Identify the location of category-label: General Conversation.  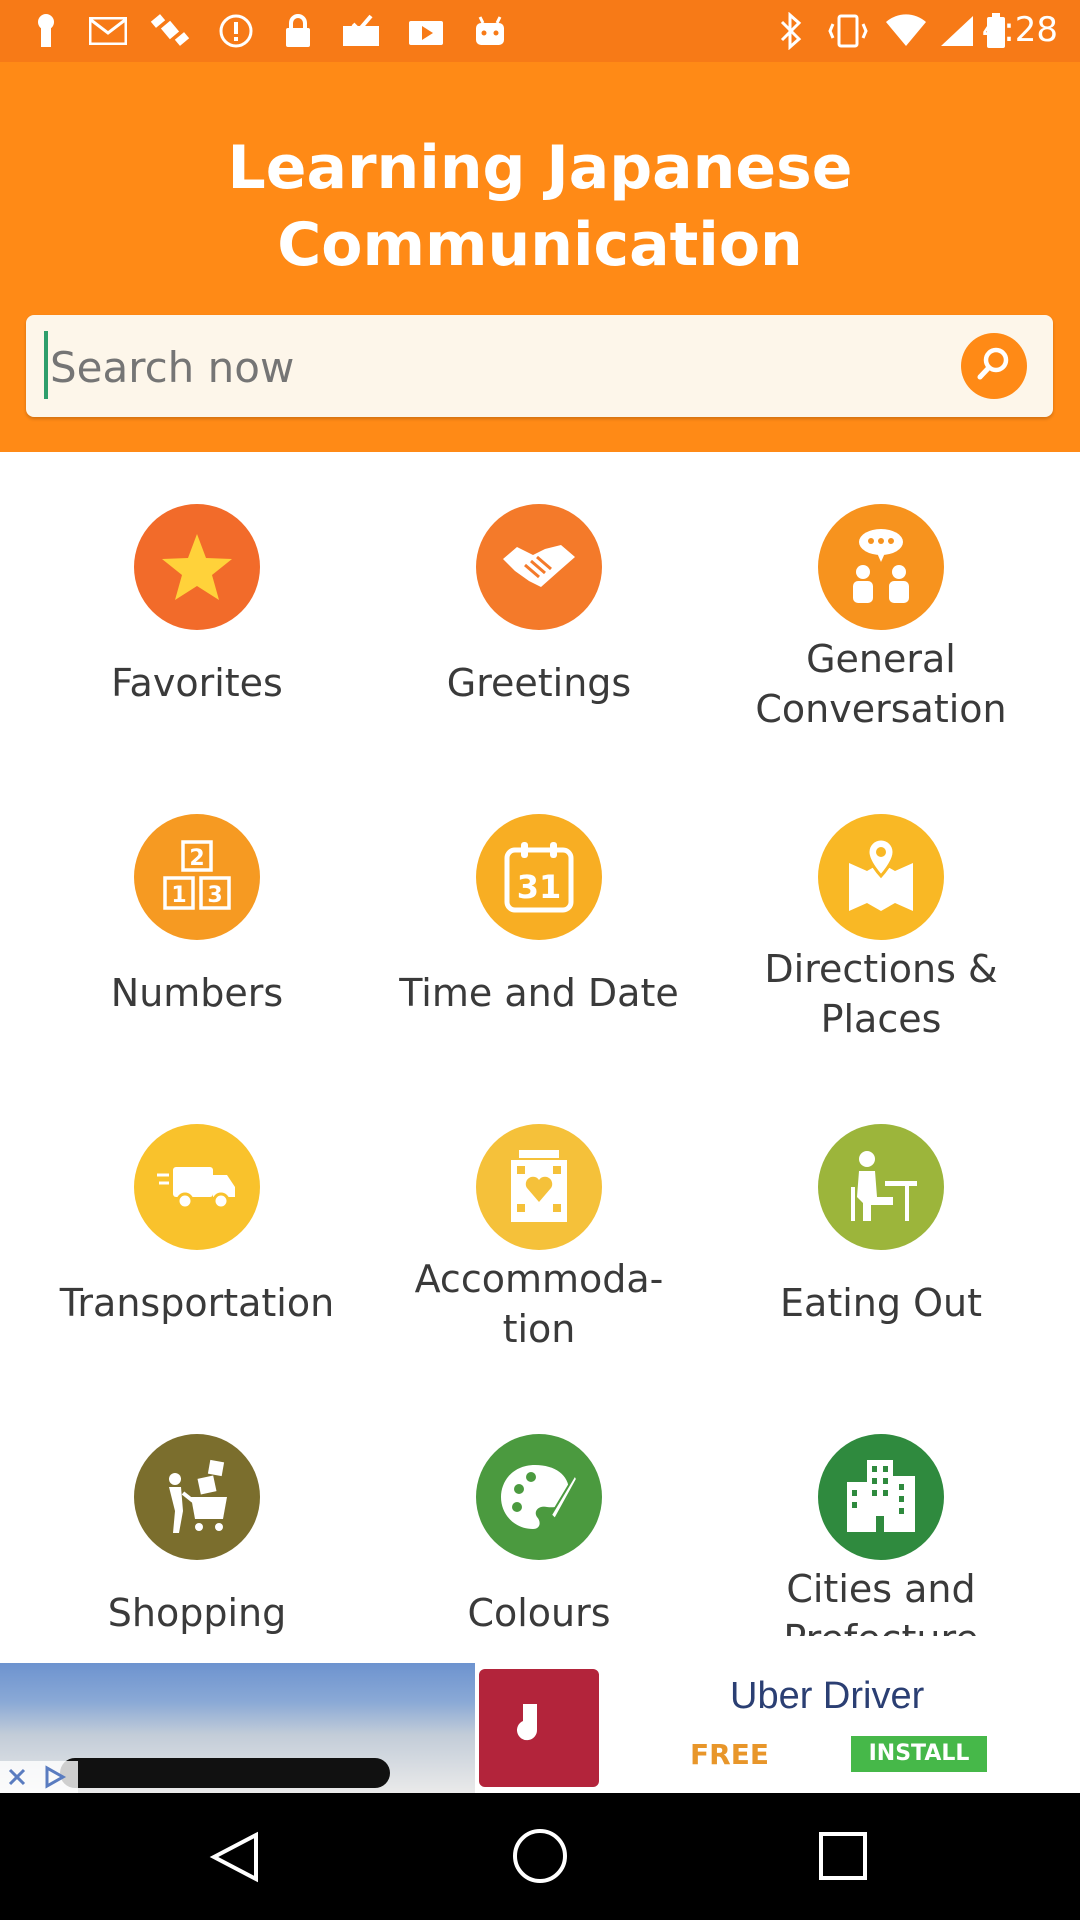
(881, 684).